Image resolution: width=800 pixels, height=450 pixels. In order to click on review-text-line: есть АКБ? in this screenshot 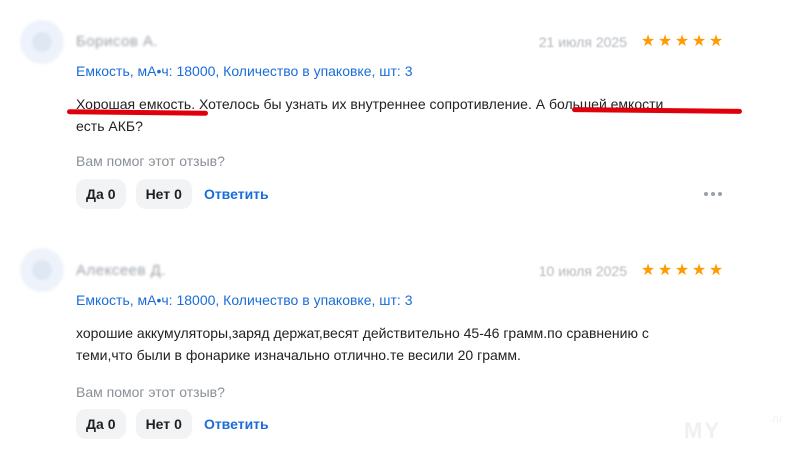, I will do `click(109, 126)`.